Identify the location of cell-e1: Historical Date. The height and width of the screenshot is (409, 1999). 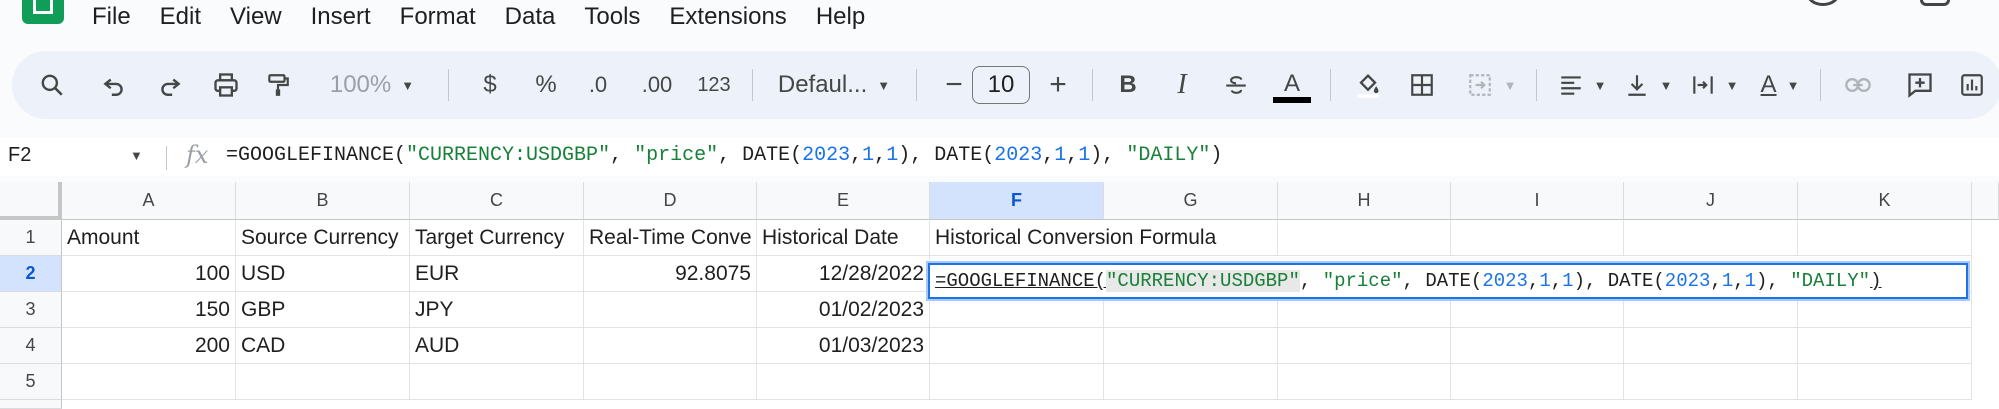
(843, 238).